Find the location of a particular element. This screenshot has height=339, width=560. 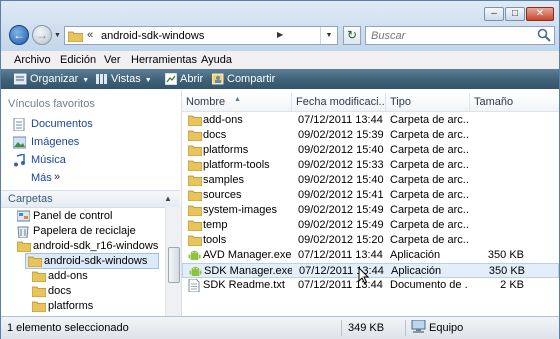

tree-scrollbar is located at coordinates (173, 261).